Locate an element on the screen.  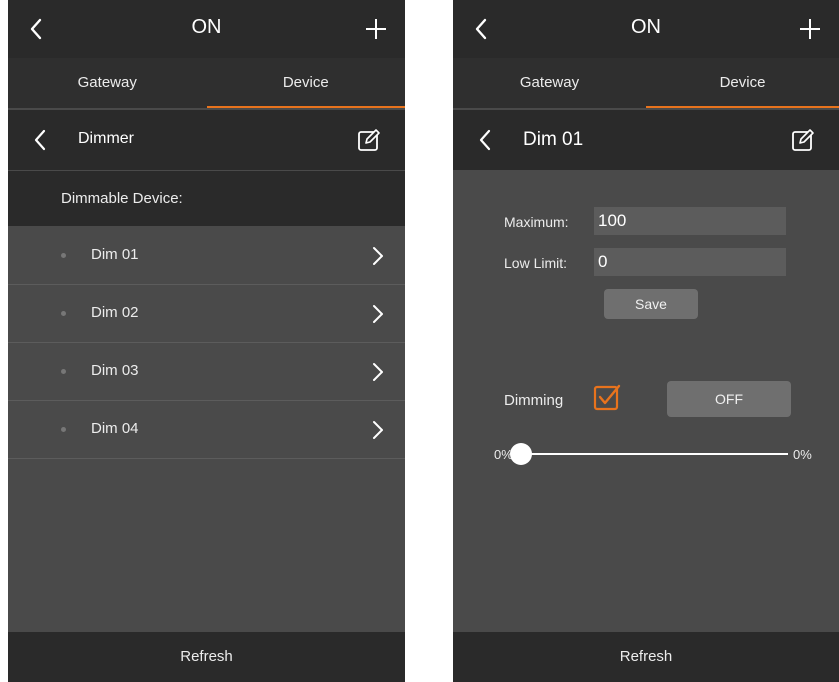
brightness-slider-track is located at coordinates (655, 454).